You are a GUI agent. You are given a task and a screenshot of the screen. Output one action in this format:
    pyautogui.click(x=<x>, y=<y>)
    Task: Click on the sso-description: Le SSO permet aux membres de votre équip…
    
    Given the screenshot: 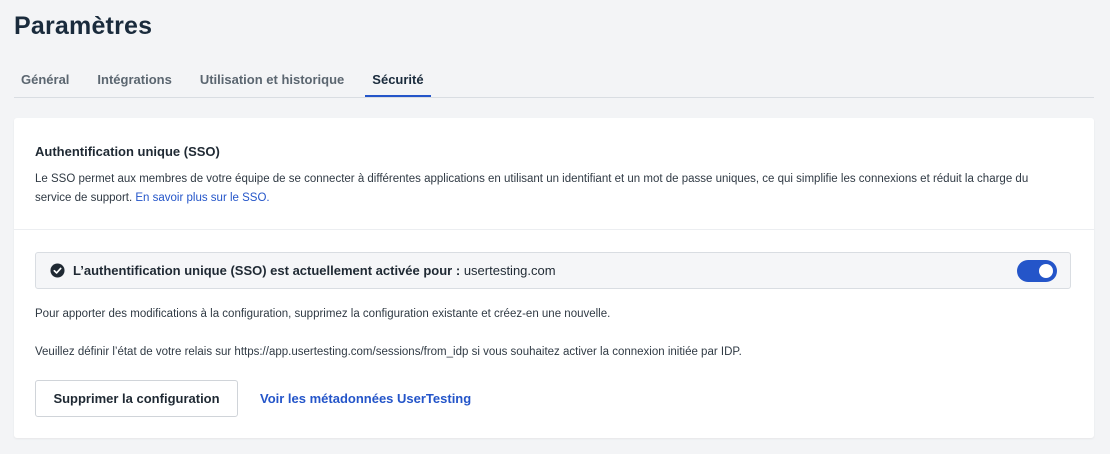 What is the action you would take?
    pyautogui.click(x=550, y=189)
    